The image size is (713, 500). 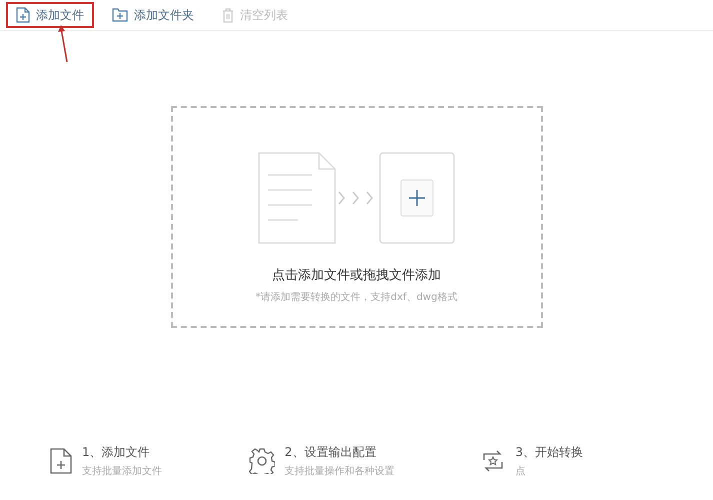 I want to click on folder-add-icon, so click(x=120, y=15).